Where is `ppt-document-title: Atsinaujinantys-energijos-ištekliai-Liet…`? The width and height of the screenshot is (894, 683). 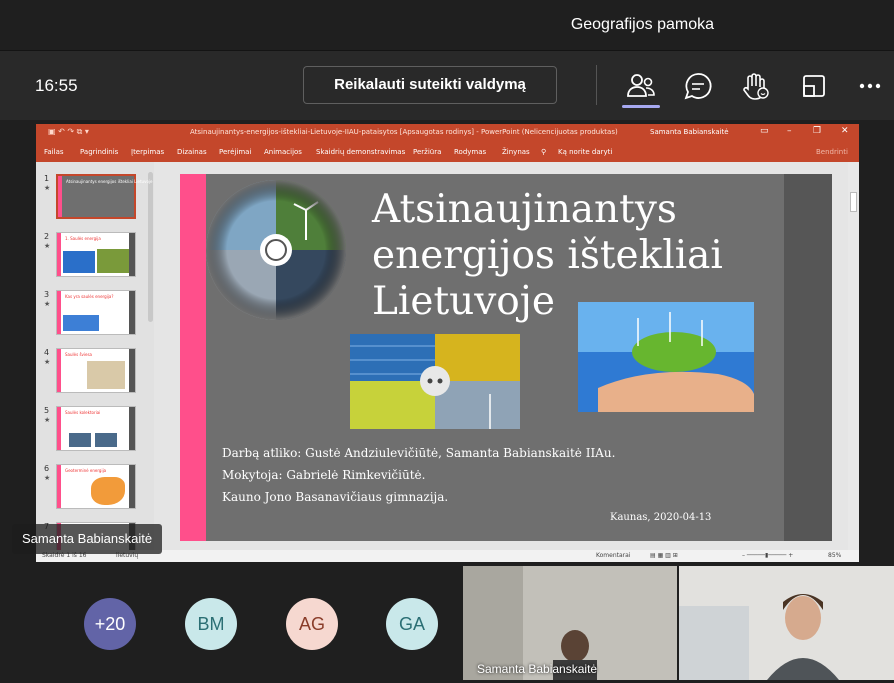
ppt-document-title: Atsinaujinantys-energijos-ištekliai-Liet… is located at coordinates (404, 132).